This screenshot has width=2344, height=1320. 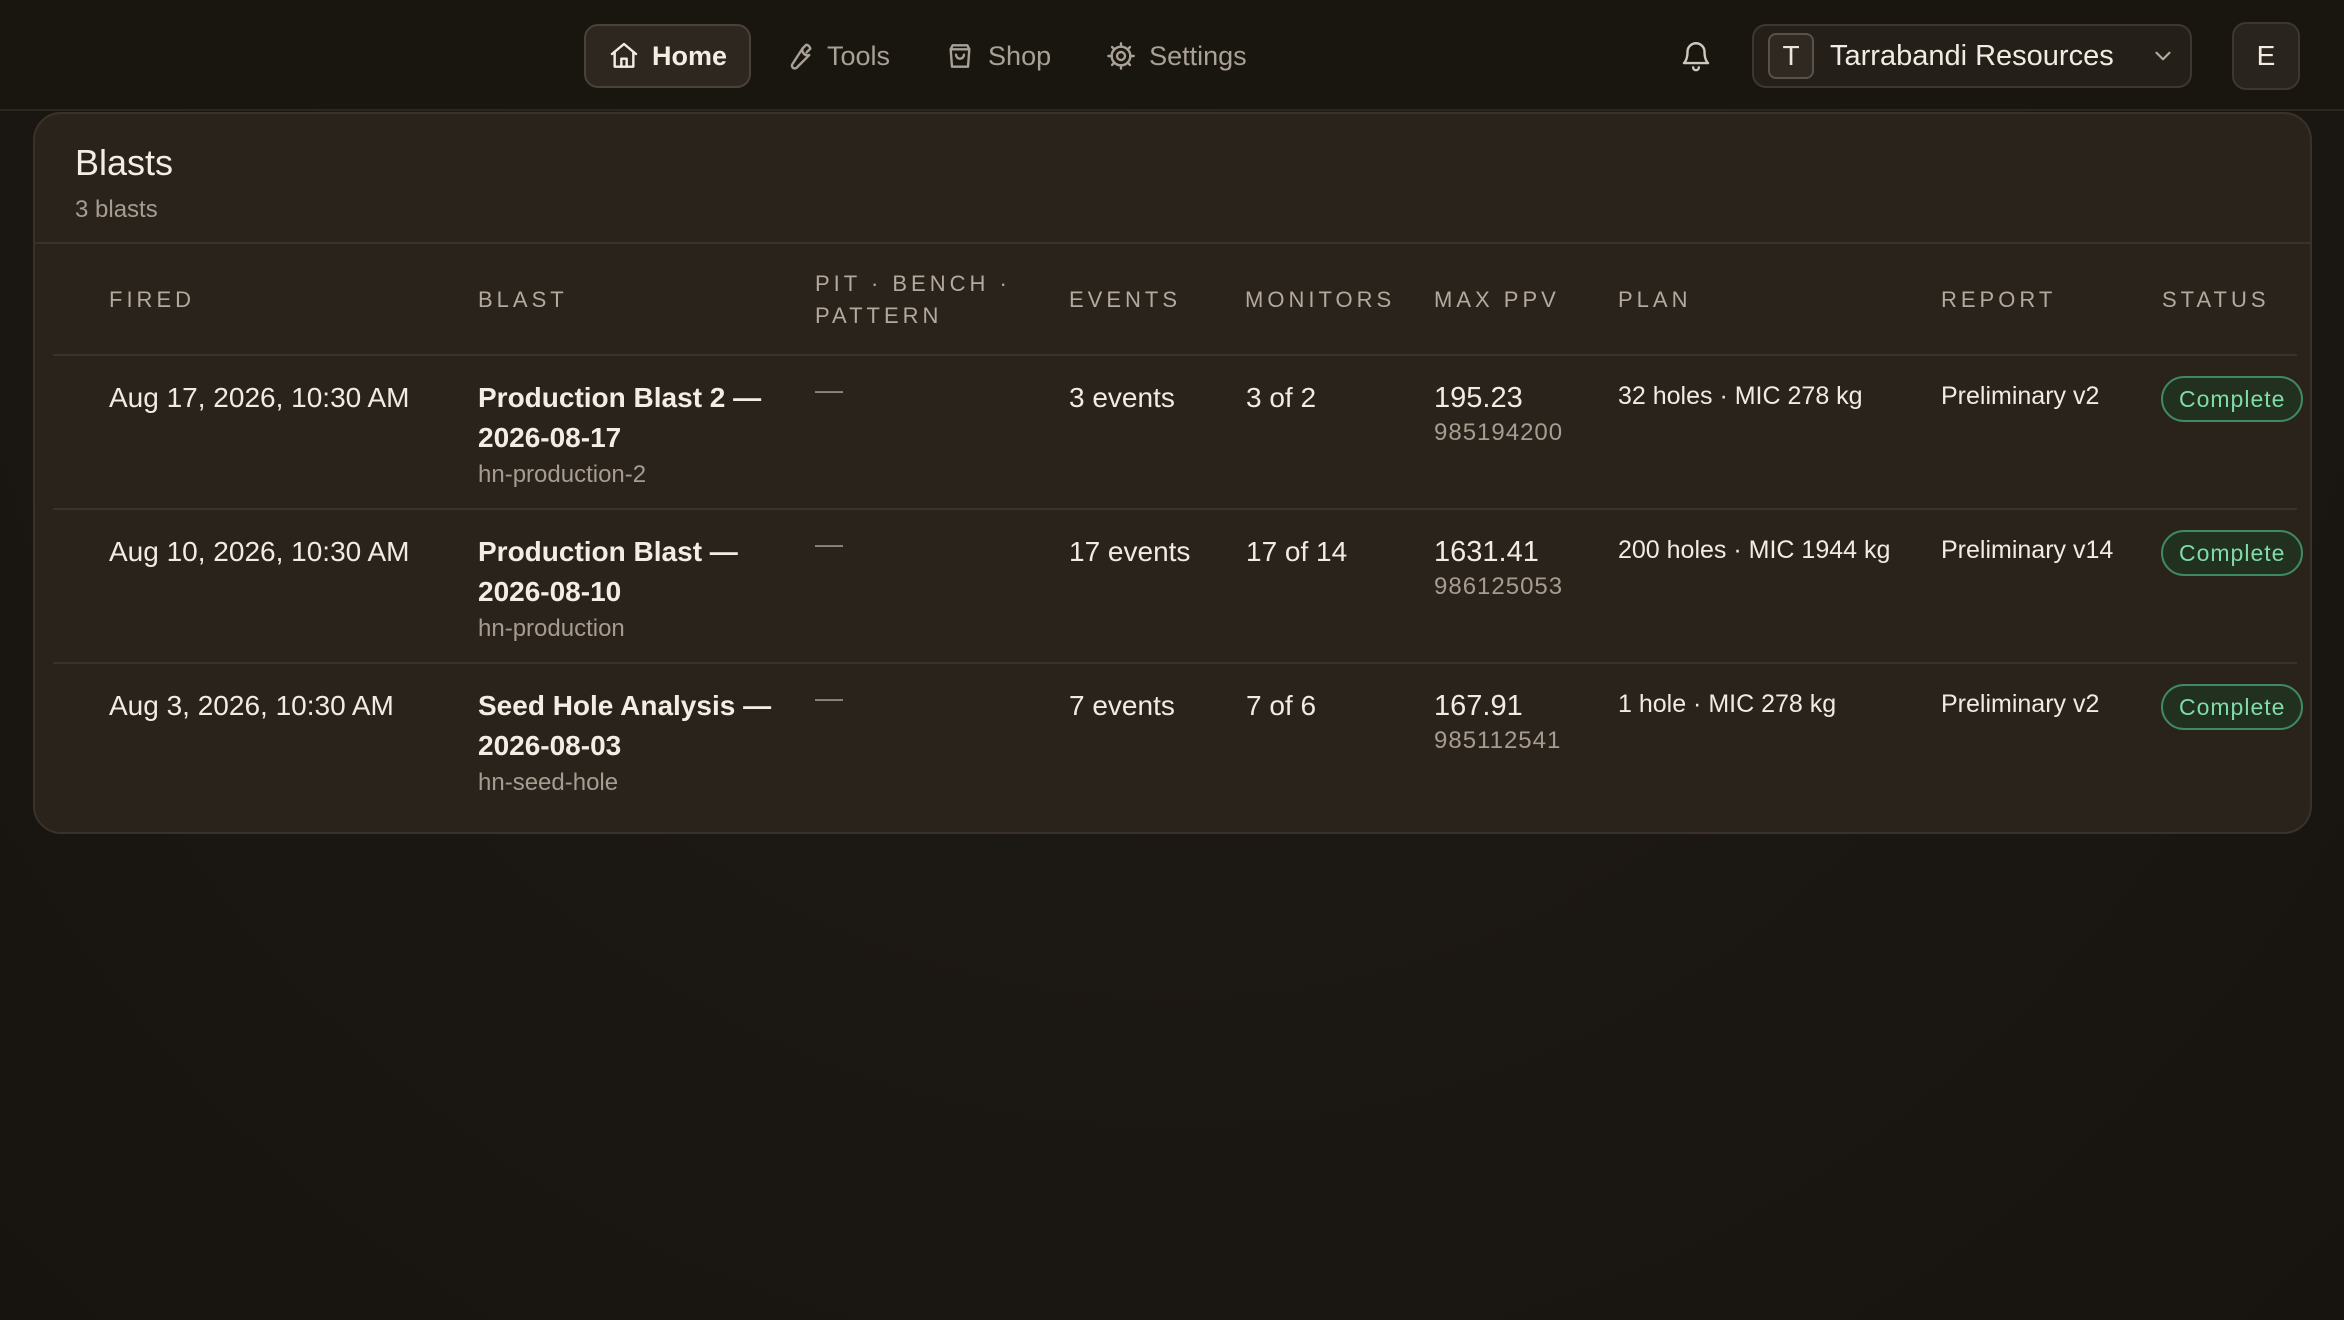 I want to click on max-ppv-cell: 1631.41 986125053, so click(x=1498, y=567).